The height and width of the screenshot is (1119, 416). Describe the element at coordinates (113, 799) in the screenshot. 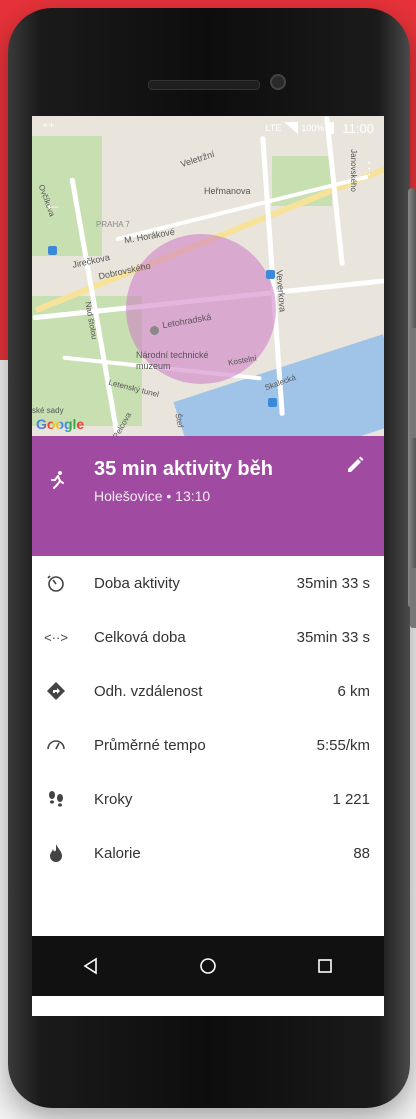

I see `stat-label: Kroky` at that location.